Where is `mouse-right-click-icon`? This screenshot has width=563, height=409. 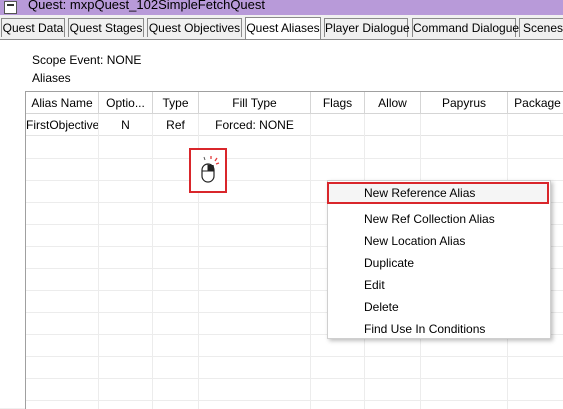
mouse-right-click-icon is located at coordinates (210, 169).